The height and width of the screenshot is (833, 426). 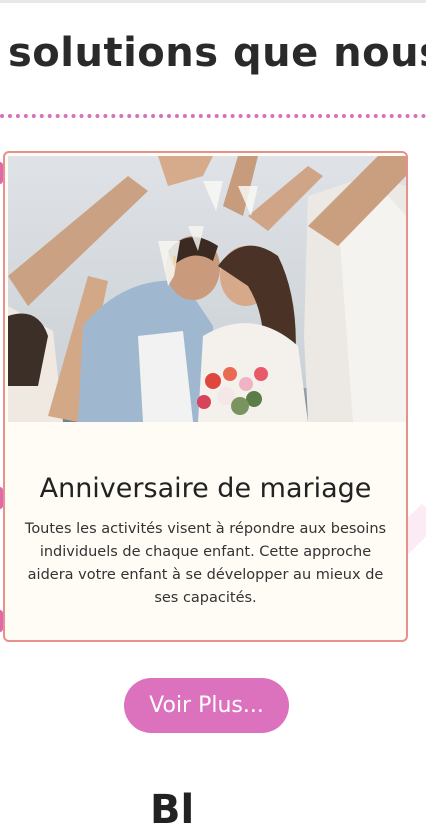 What do you see at coordinates (217, 53) in the screenshot?
I see `section-title: solutions que nous` at bounding box center [217, 53].